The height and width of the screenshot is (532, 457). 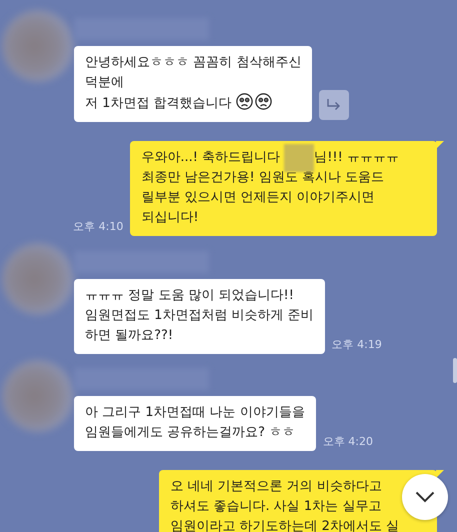 I want to click on message-time: 오후 4:20, so click(x=348, y=441).